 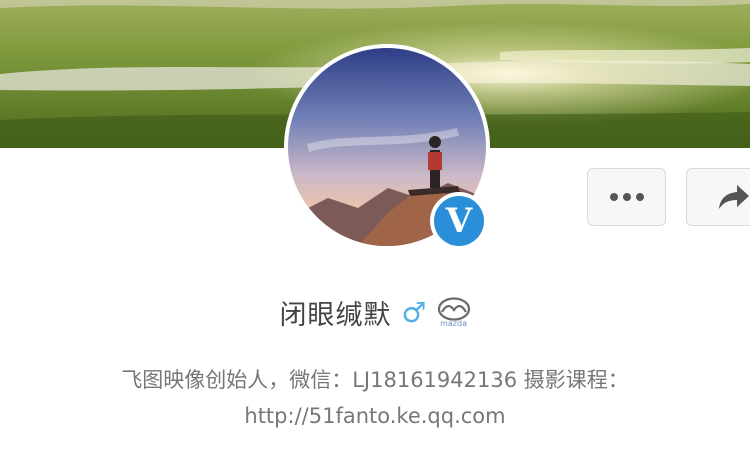 I want to click on profile-name-row: 闭眼缄默 ♂ mazda, so click(x=375, y=312).